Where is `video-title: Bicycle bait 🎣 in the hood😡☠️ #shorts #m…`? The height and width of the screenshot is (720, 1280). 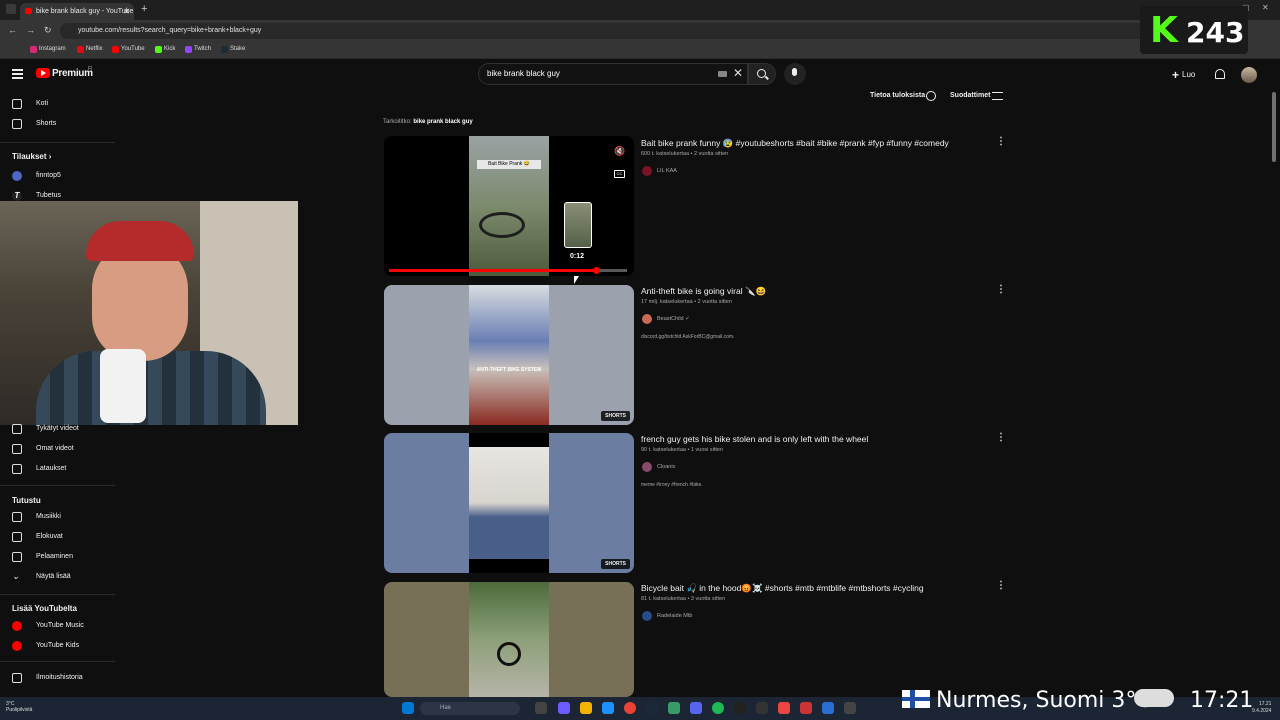
video-title: Bicycle bait 🎣 in the hood😡☠️ #shorts #m… is located at coordinates (782, 588).